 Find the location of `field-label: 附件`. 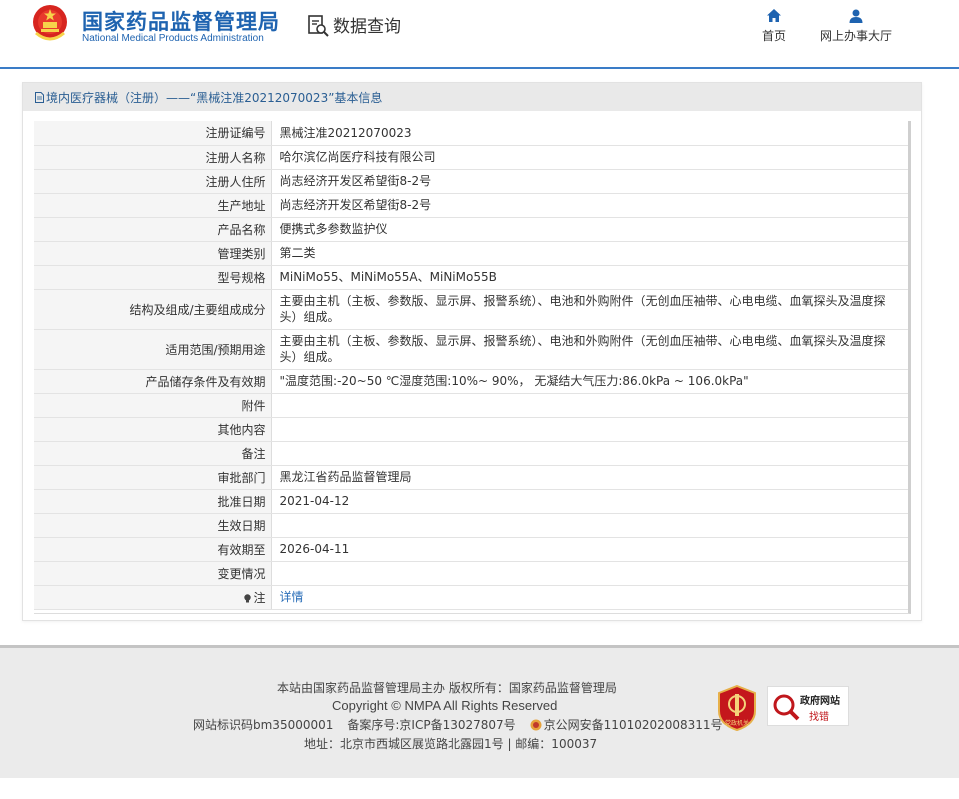

field-label: 附件 is located at coordinates (153, 405).